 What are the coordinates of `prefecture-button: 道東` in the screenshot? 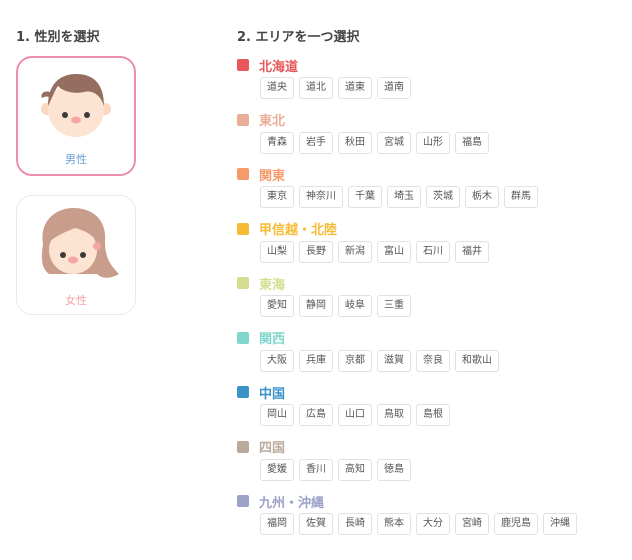 It's located at (355, 88).